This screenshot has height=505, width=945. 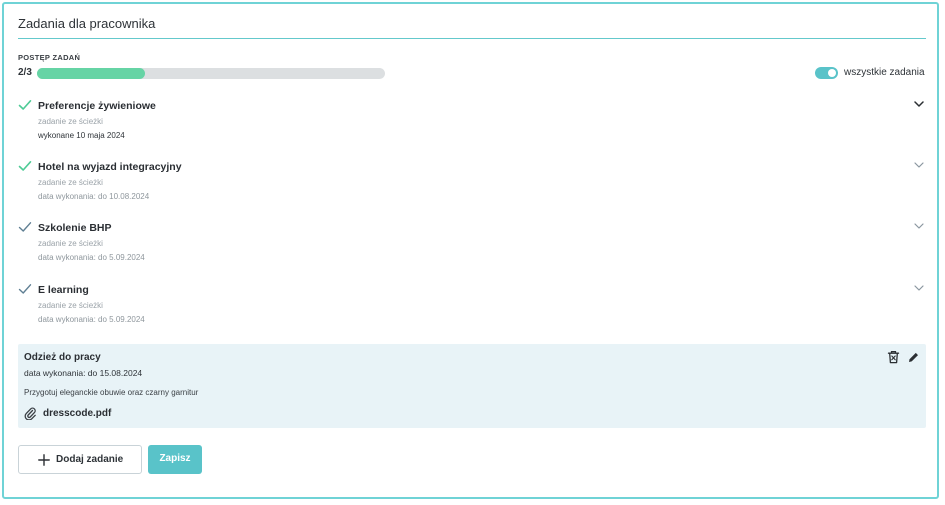 I want to click on save-label: Zapisz, so click(x=175, y=458).